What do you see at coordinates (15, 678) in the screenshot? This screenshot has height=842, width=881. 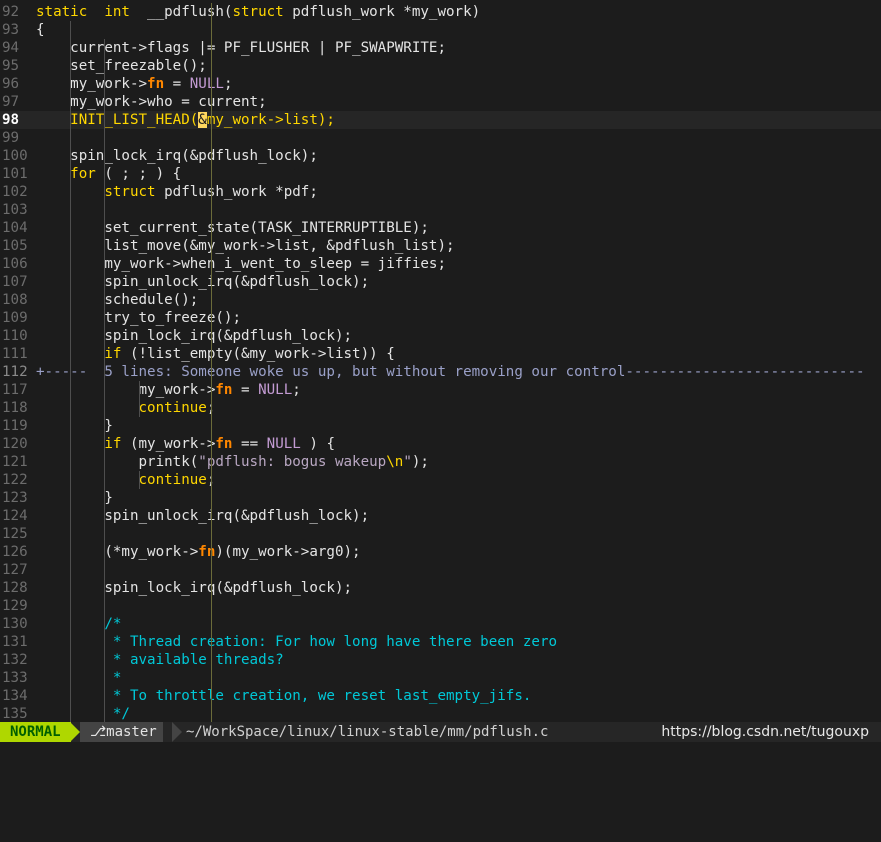 I see `line-number: 133` at bounding box center [15, 678].